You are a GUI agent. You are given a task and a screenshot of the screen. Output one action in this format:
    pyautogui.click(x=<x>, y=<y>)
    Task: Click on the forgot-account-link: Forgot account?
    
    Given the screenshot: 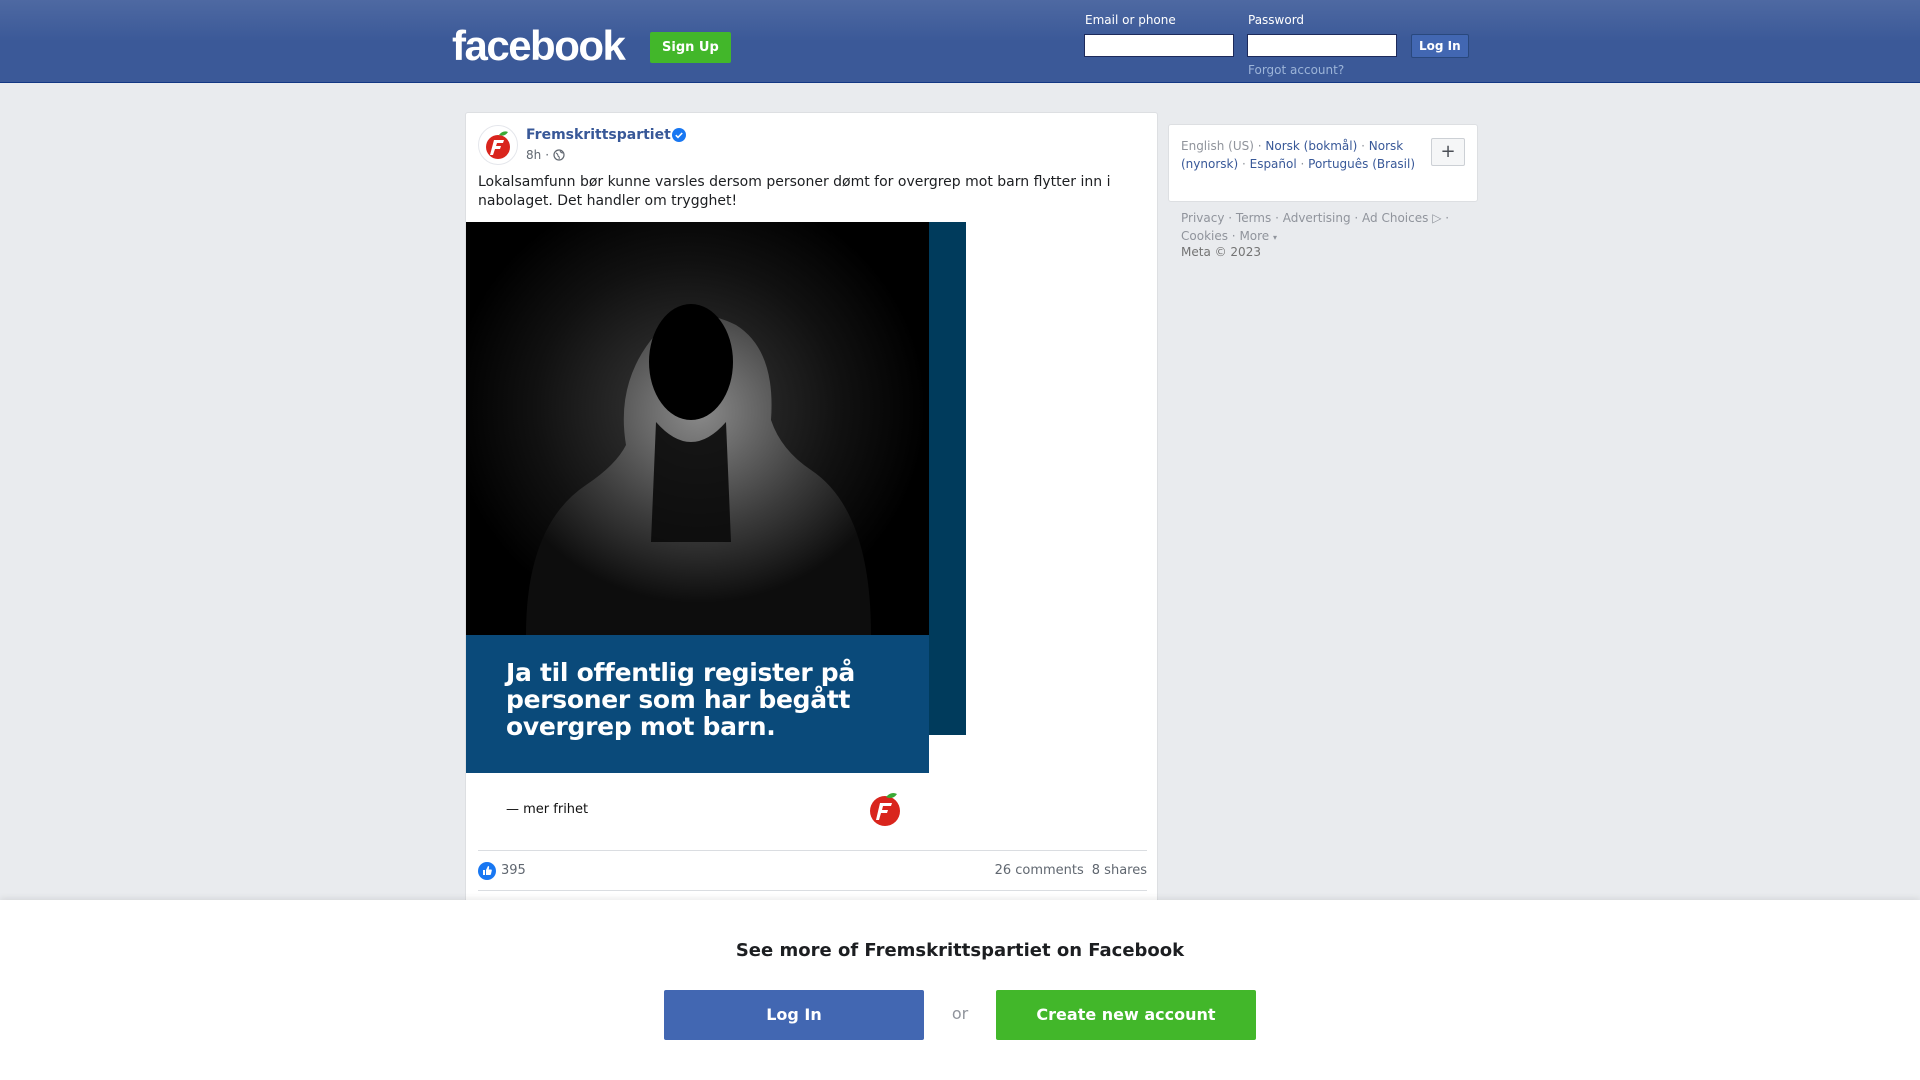 What is the action you would take?
    pyautogui.click(x=1296, y=70)
    